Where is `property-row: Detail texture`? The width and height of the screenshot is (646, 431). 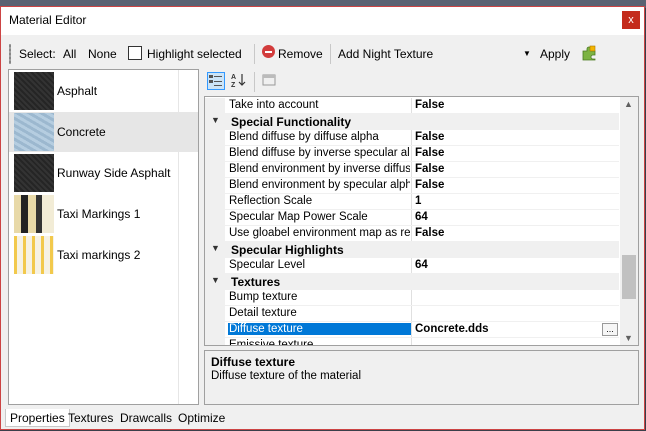 property-row: Detail texture is located at coordinates (412, 314).